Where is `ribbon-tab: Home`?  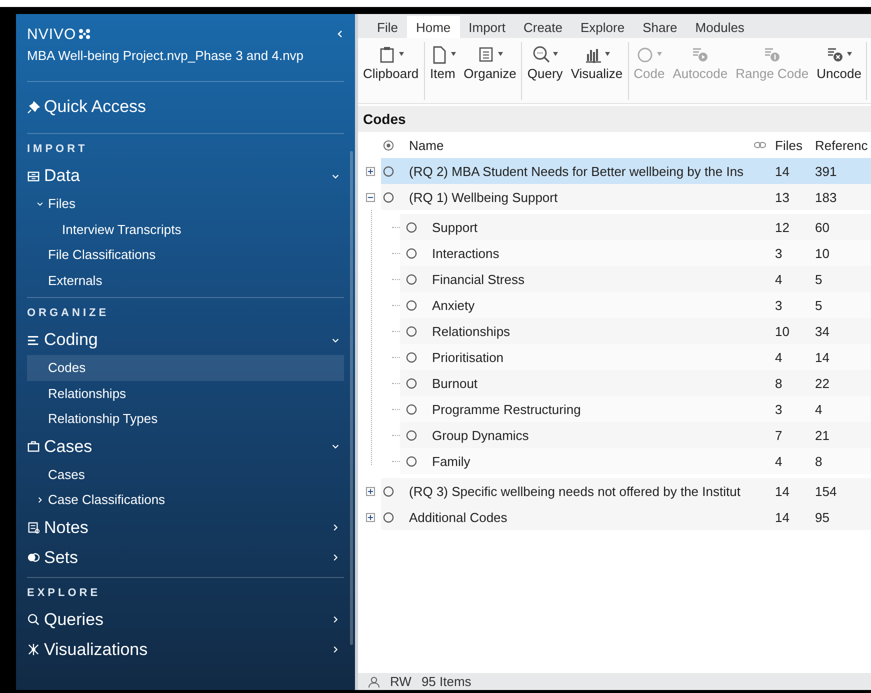 ribbon-tab: Home is located at coordinates (433, 27).